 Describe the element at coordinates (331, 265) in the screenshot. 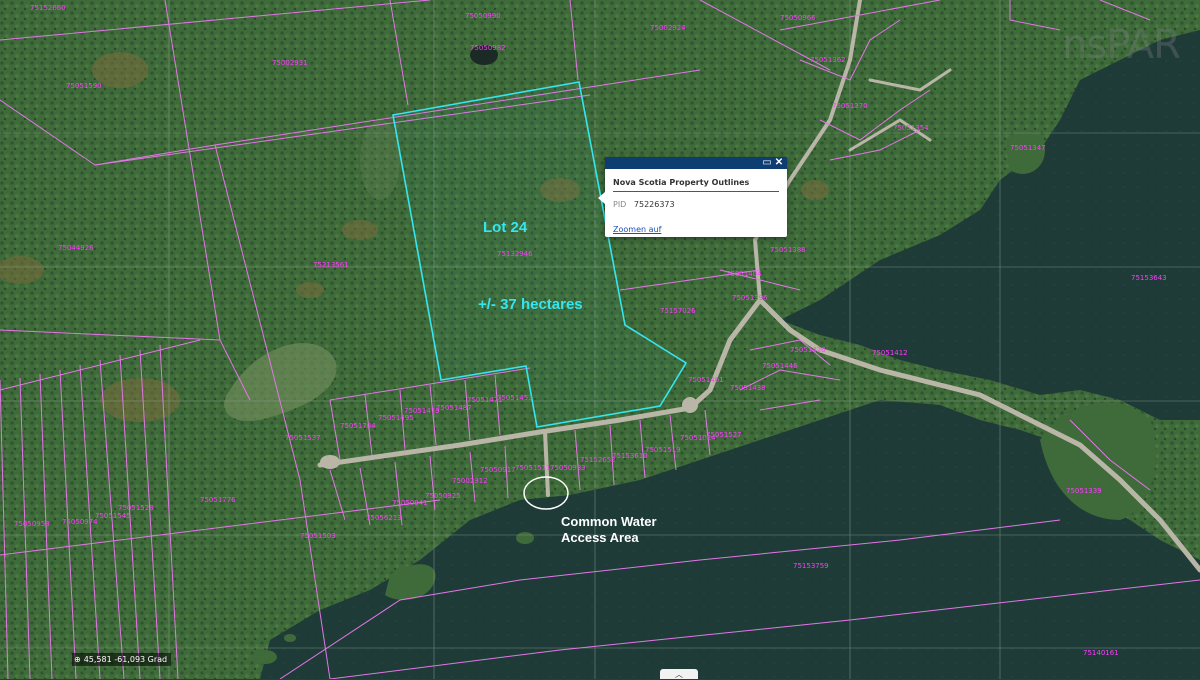

I see `pid-label: 75213561` at that location.